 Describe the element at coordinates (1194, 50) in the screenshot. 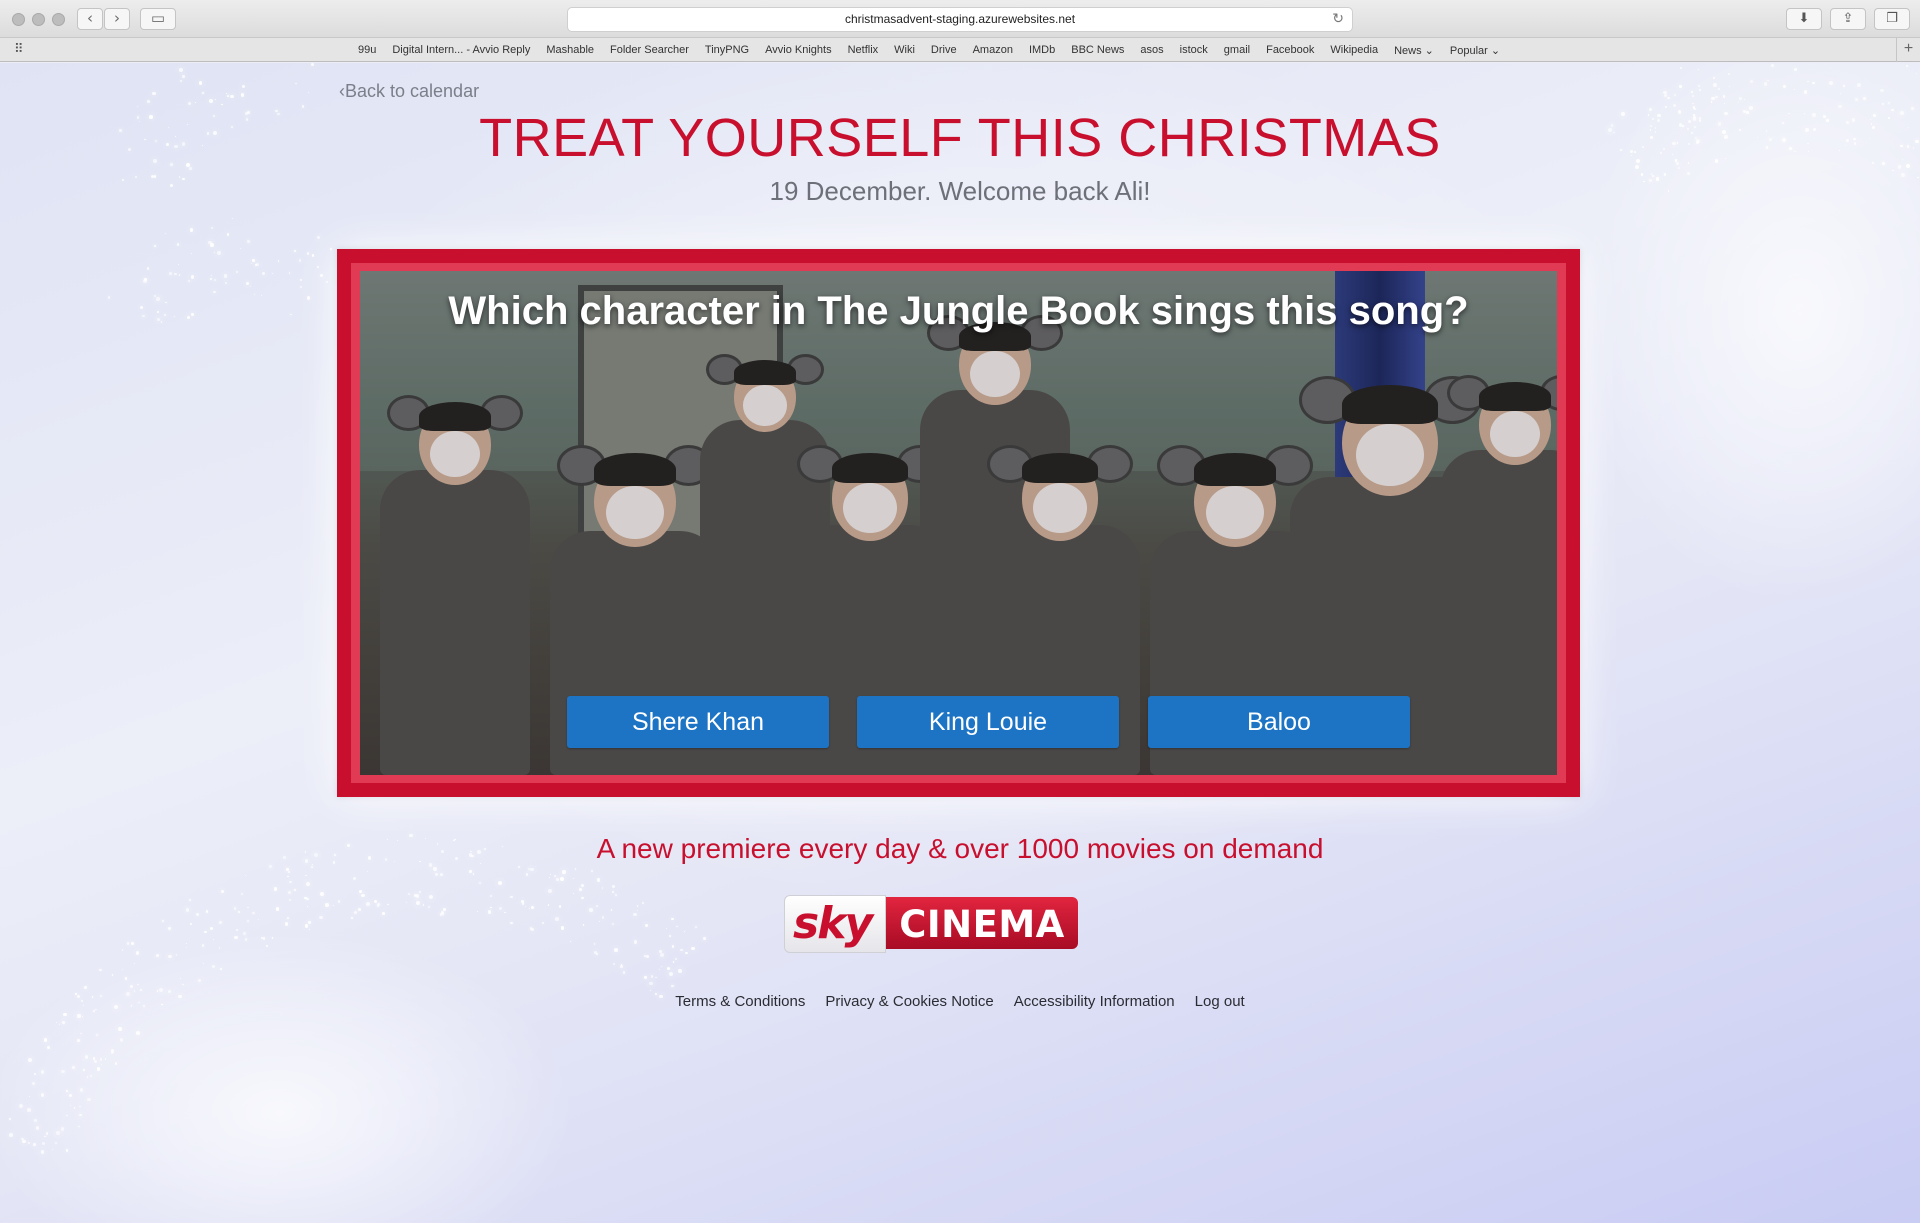

I see `bookmark-item: istock` at that location.